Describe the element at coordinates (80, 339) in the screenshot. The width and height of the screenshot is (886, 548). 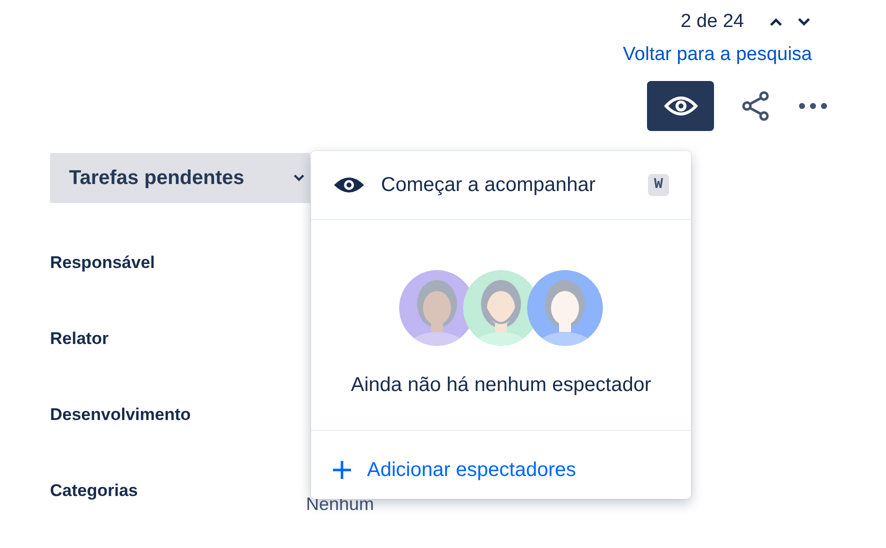
I see `field-label: Relator` at that location.